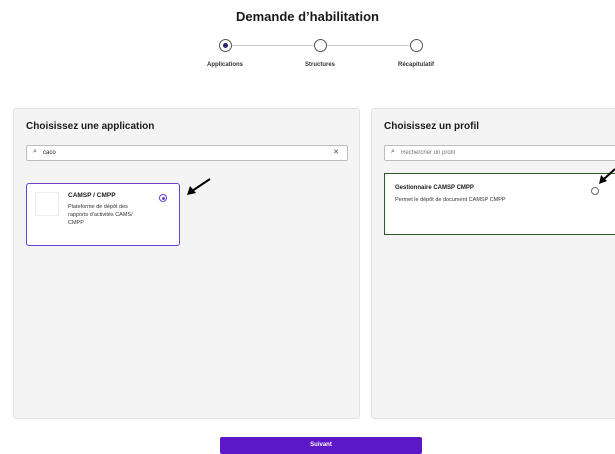 This screenshot has height=454, width=615. I want to click on application-search: ⌕ ✕, so click(187, 153).